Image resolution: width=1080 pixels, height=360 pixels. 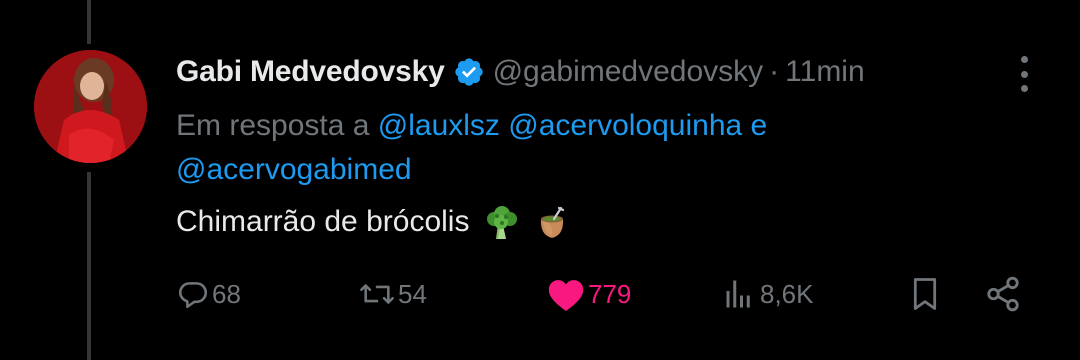 I want to click on retweet-count: 54, so click(x=412, y=293).